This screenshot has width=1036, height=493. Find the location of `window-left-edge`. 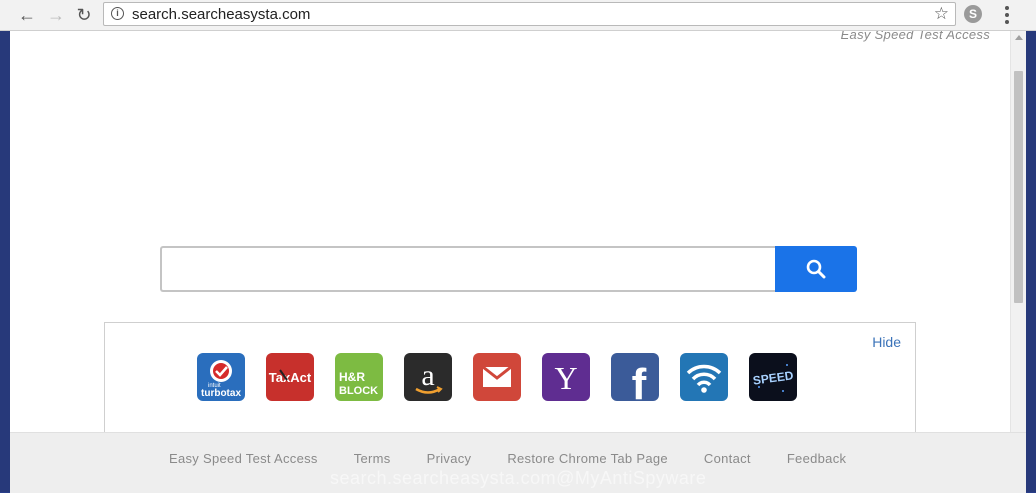

window-left-edge is located at coordinates (5, 261).